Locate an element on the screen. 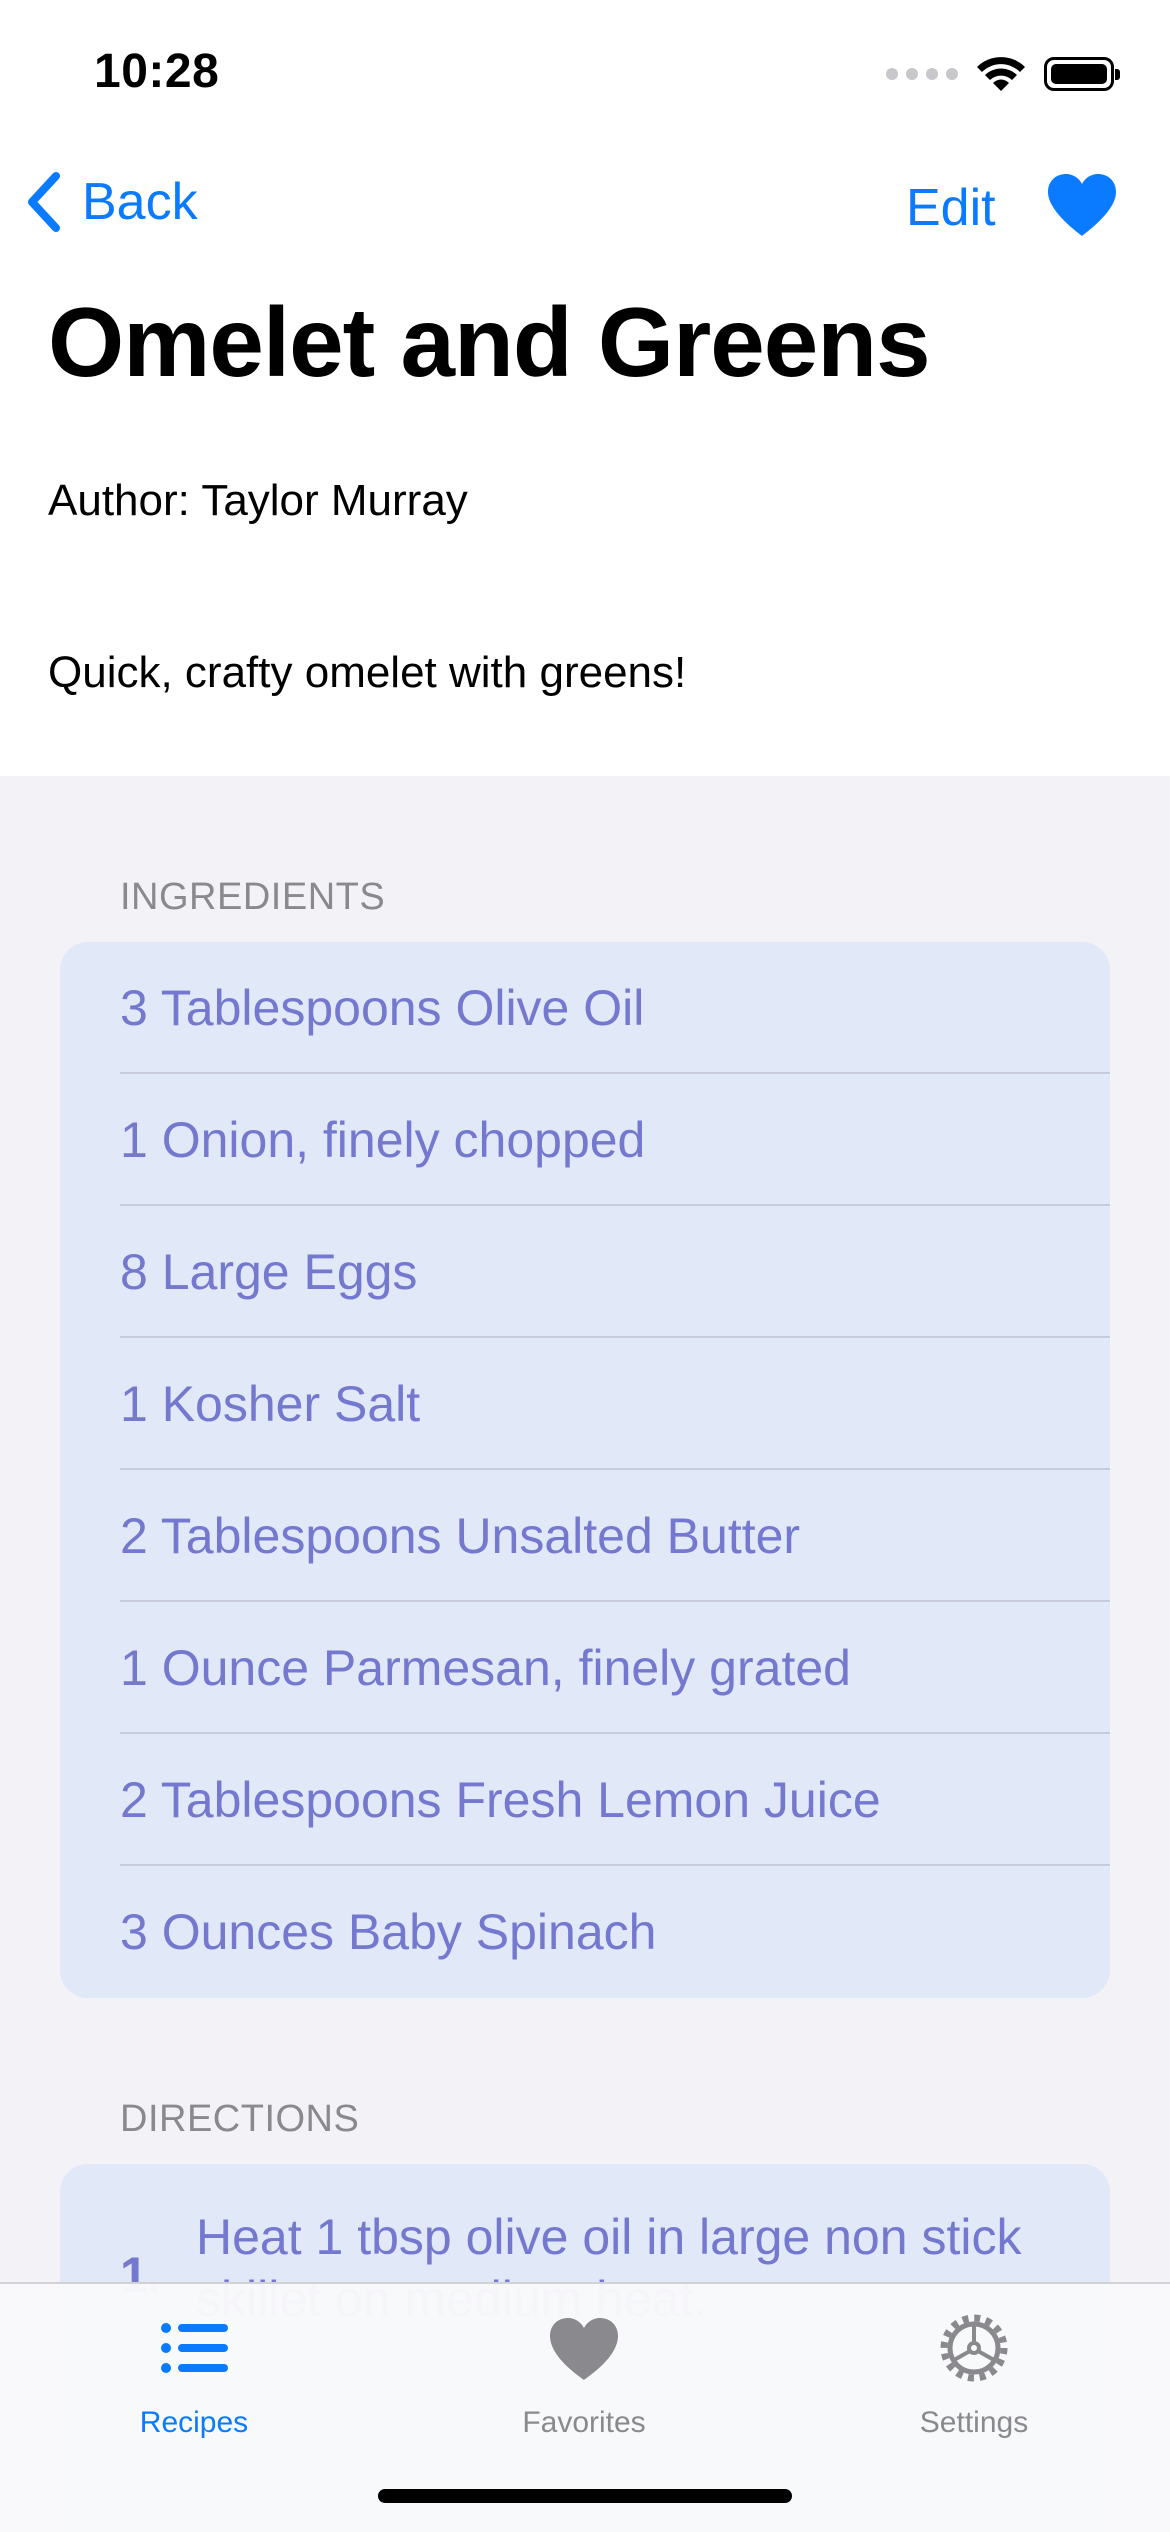 The height and width of the screenshot is (2532, 1170). ingredient-row: 2 Tablespoons Fresh Lemon Juice is located at coordinates (585, 1800).